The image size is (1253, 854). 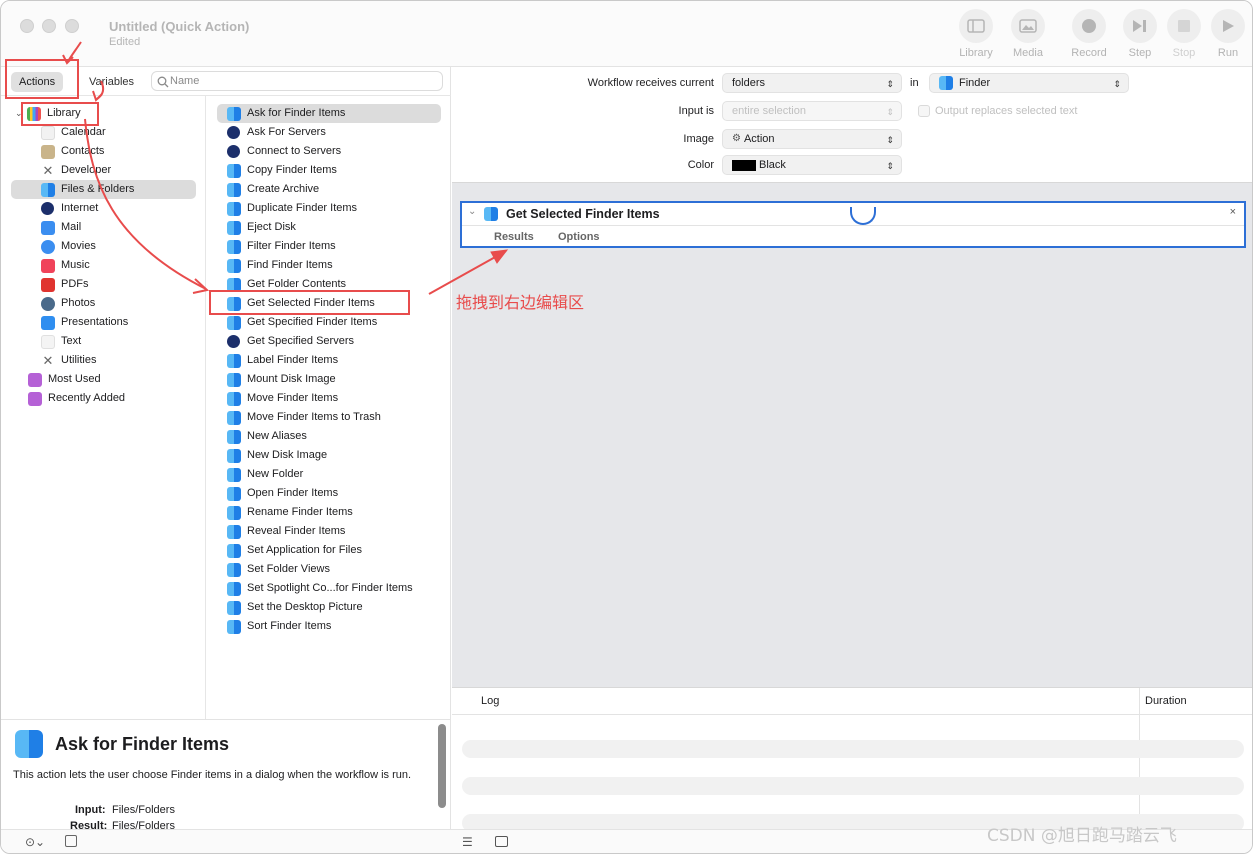 I want to click on action-item: Set Application for Files, so click(x=329, y=550).